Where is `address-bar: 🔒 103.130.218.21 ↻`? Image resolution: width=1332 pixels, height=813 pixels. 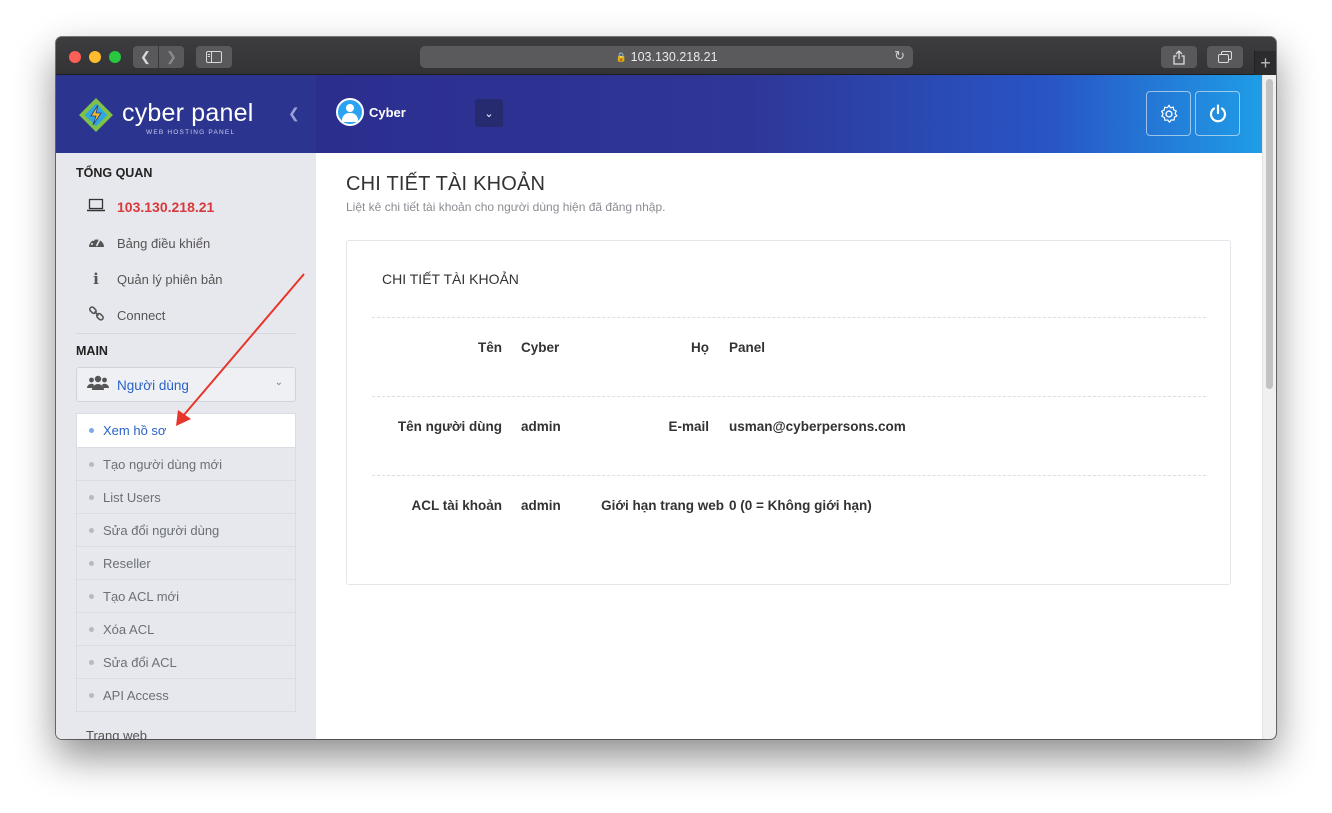
address-bar: 🔒 103.130.218.21 ↻ is located at coordinates (666, 57).